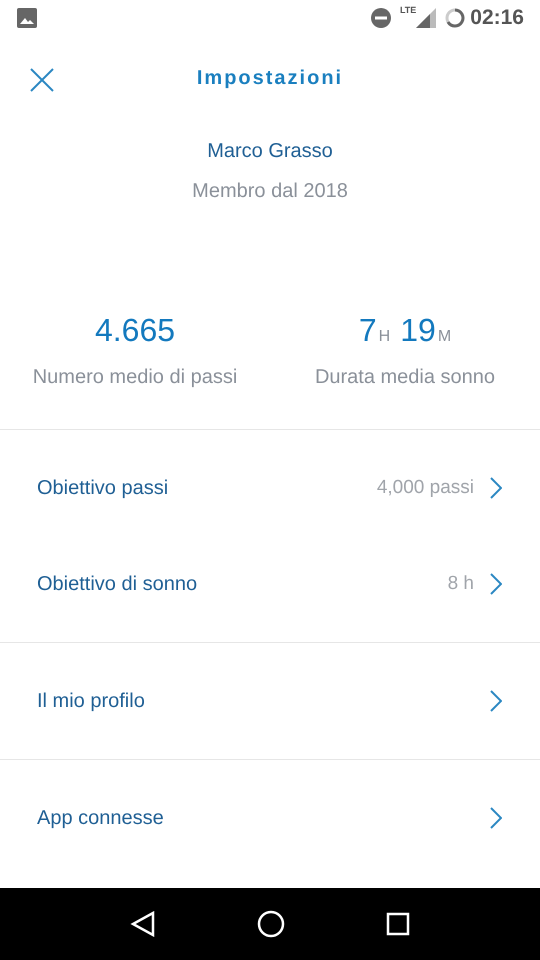  What do you see at coordinates (384, 337) in the screenshot?
I see `stat-unit: H` at bounding box center [384, 337].